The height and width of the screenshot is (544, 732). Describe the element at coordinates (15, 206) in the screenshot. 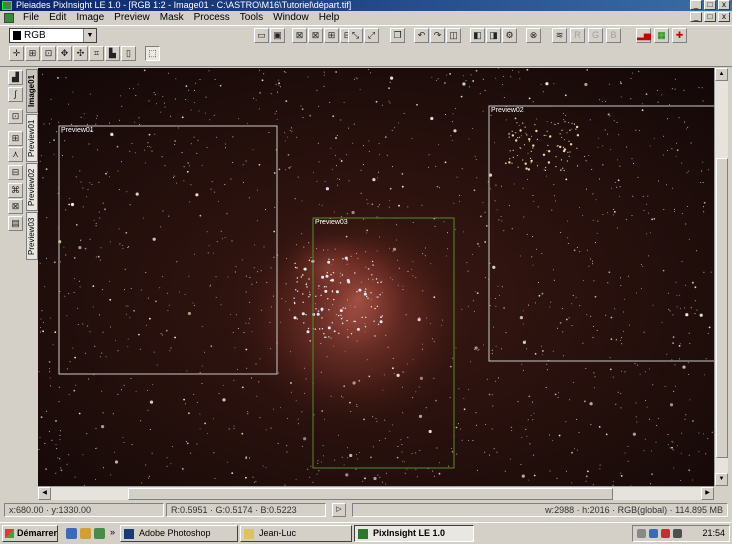

I see `filter-tool-icon: ⊠` at that location.